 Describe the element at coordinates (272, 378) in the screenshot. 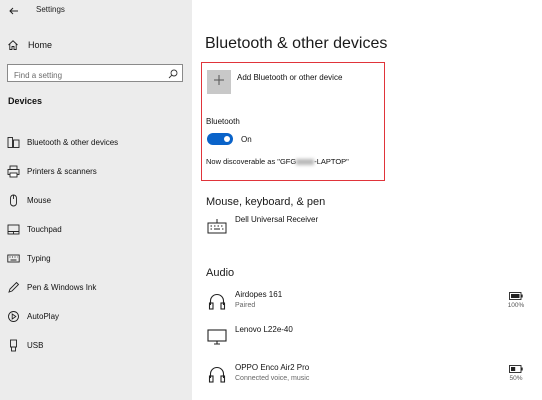

I see `device-status: Connected voice, music` at that location.